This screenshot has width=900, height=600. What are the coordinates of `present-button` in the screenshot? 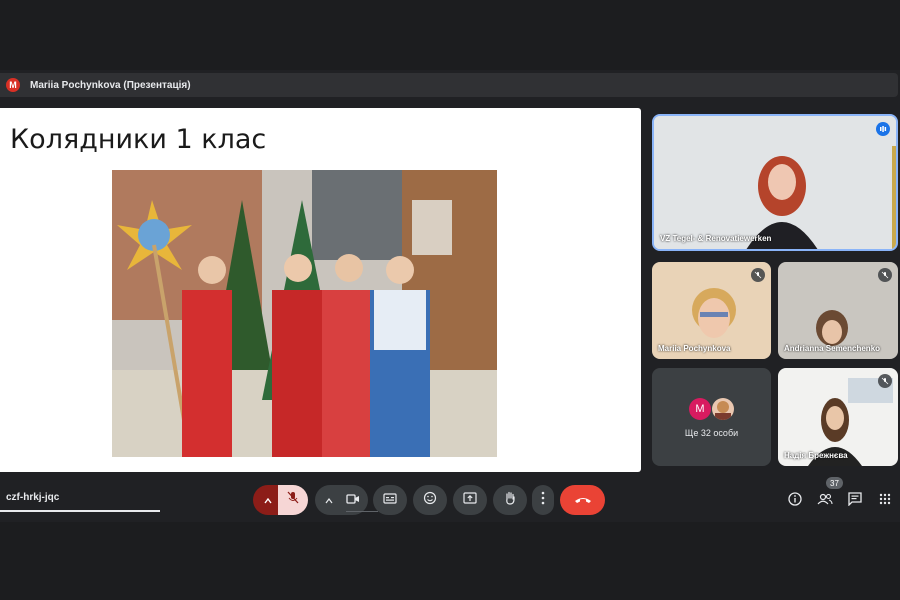 It's located at (470, 500).